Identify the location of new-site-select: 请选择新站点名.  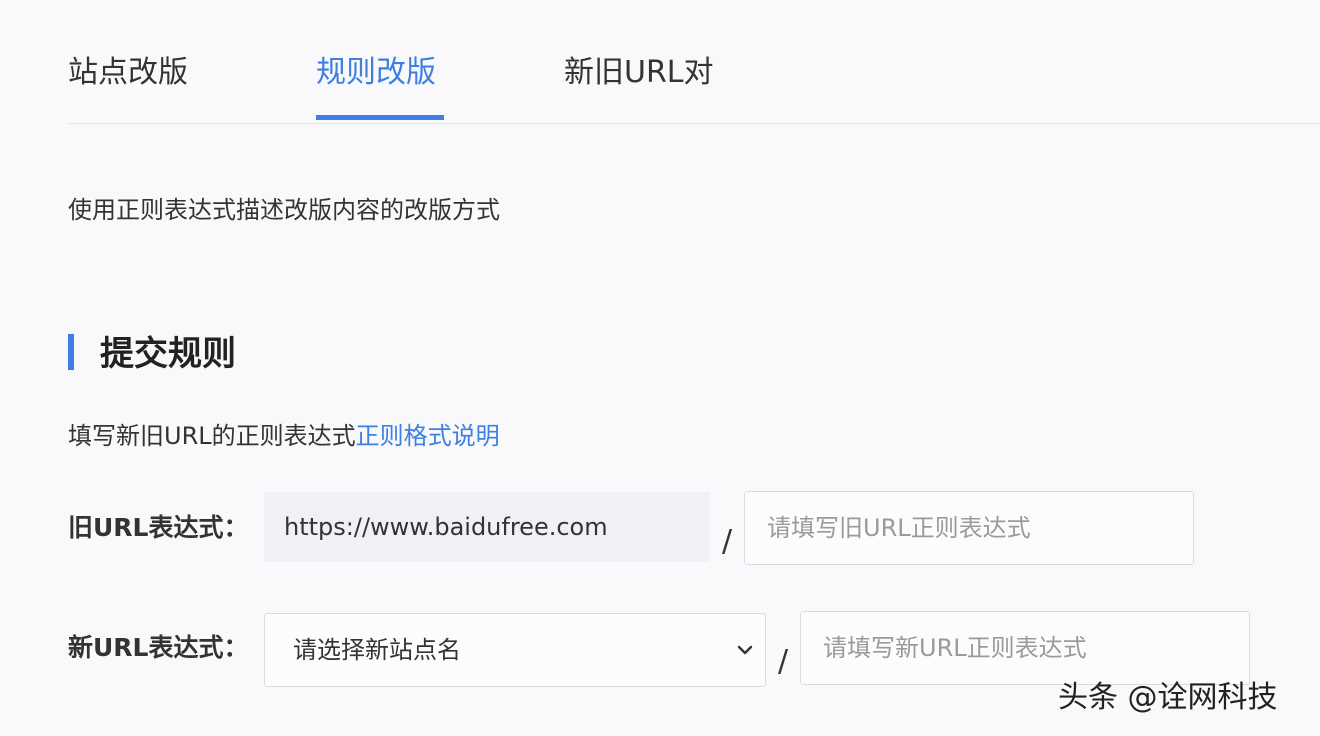
(515, 650).